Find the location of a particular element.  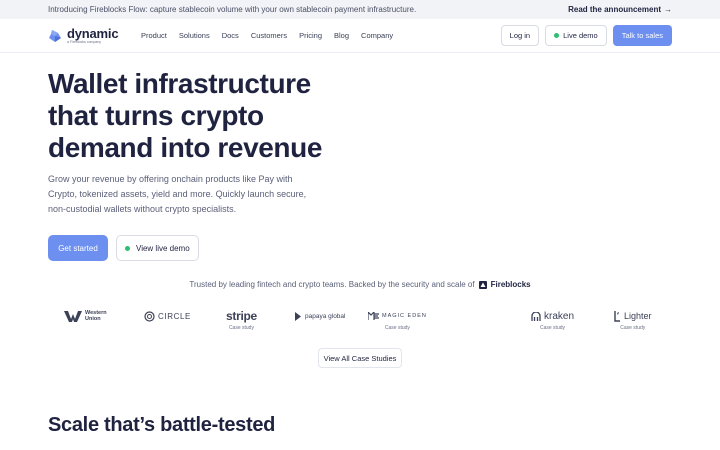

view-all-case-studies-button: View All Case Studies is located at coordinates (360, 358).